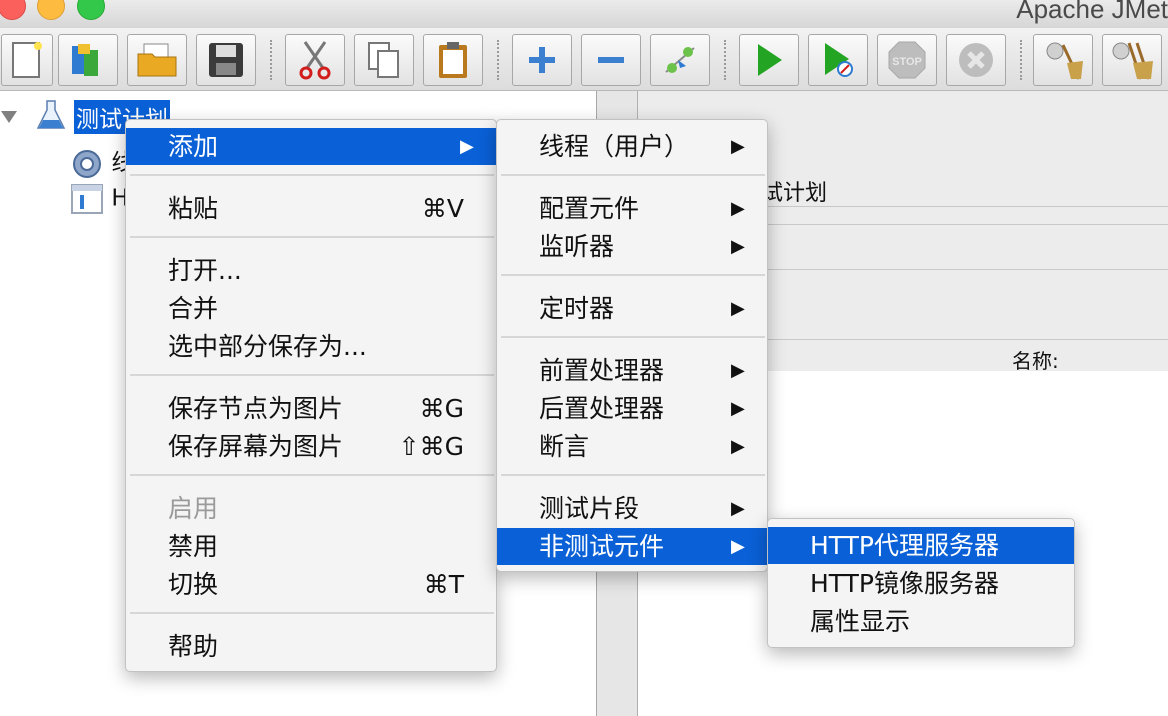 Image resolution: width=1168 pixels, height=716 pixels. What do you see at coordinates (311, 308) in the screenshot?
I see `menu-item-merge: 合并` at bounding box center [311, 308].